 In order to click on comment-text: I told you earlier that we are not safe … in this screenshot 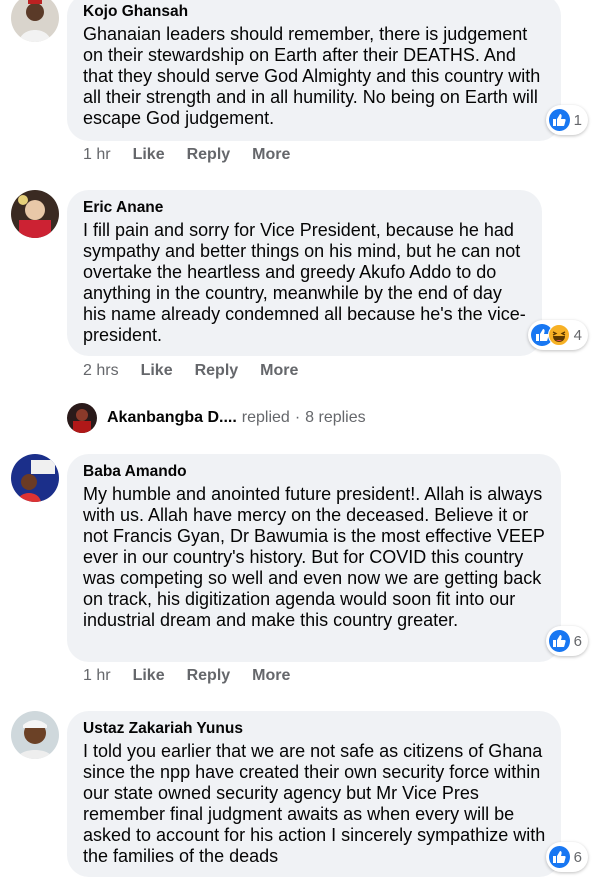, I will do `click(314, 803)`.